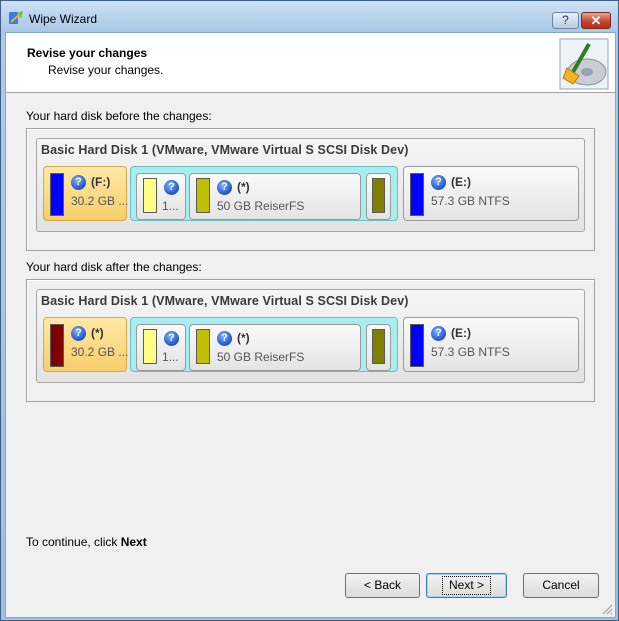  Describe the element at coordinates (133, 542) in the screenshot. I see `continue-next-word: Next` at that location.